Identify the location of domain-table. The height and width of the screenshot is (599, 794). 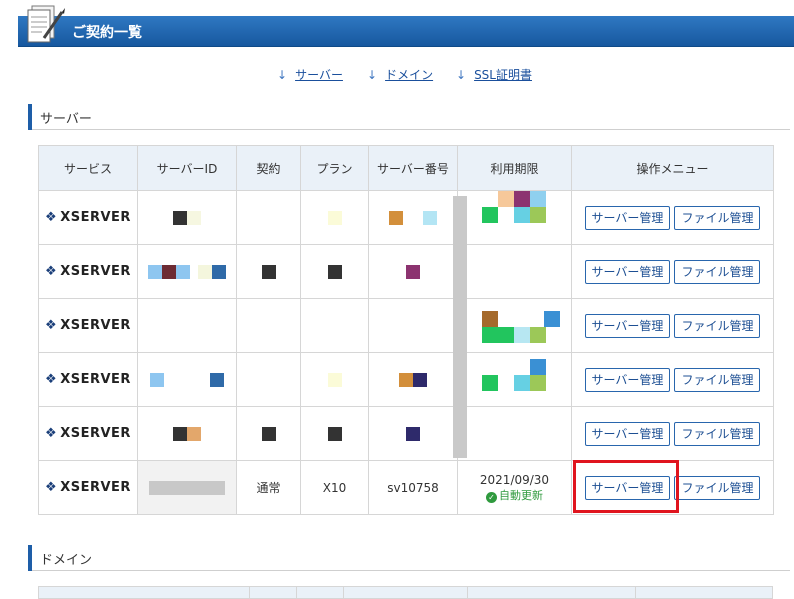
(405, 592).